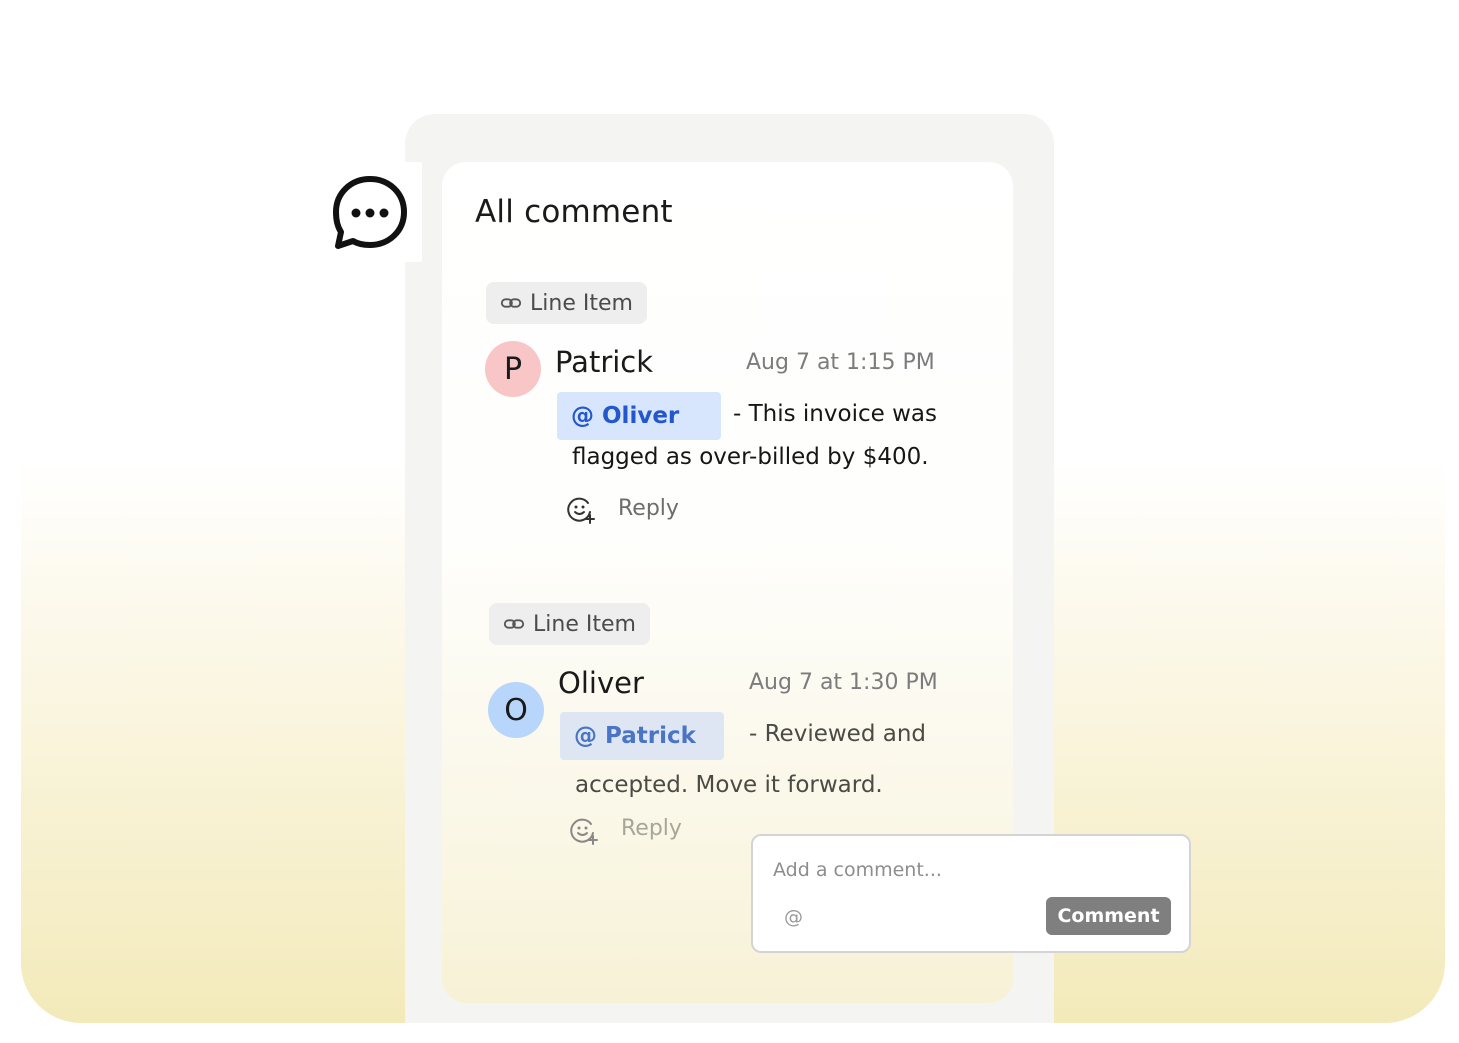  Describe the element at coordinates (1108, 916) in the screenshot. I see `comment-submit-button: Comment` at that location.